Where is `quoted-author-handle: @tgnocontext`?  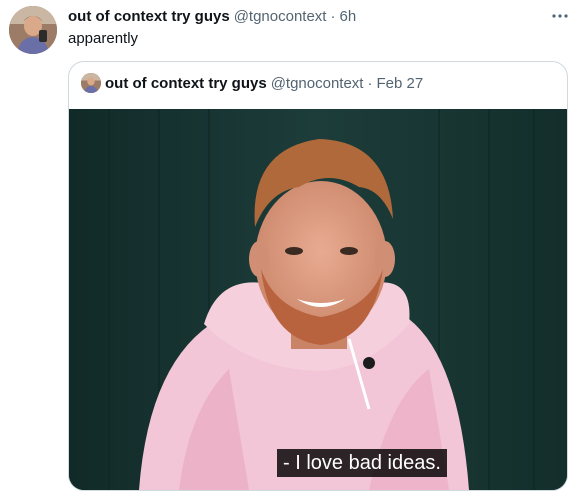 quoted-author-handle: @tgnocontext is located at coordinates (317, 83).